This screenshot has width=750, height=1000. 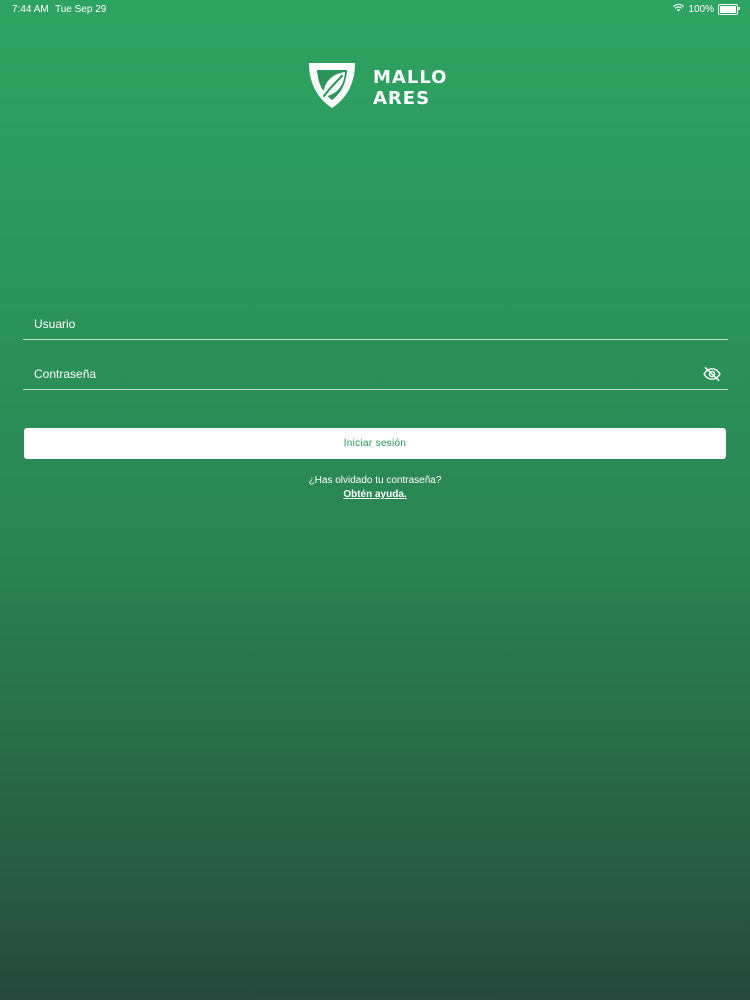 What do you see at coordinates (81, 9) in the screenshot?
I see `status-date: Tue Sep 29` at bounding box center [81, 9].